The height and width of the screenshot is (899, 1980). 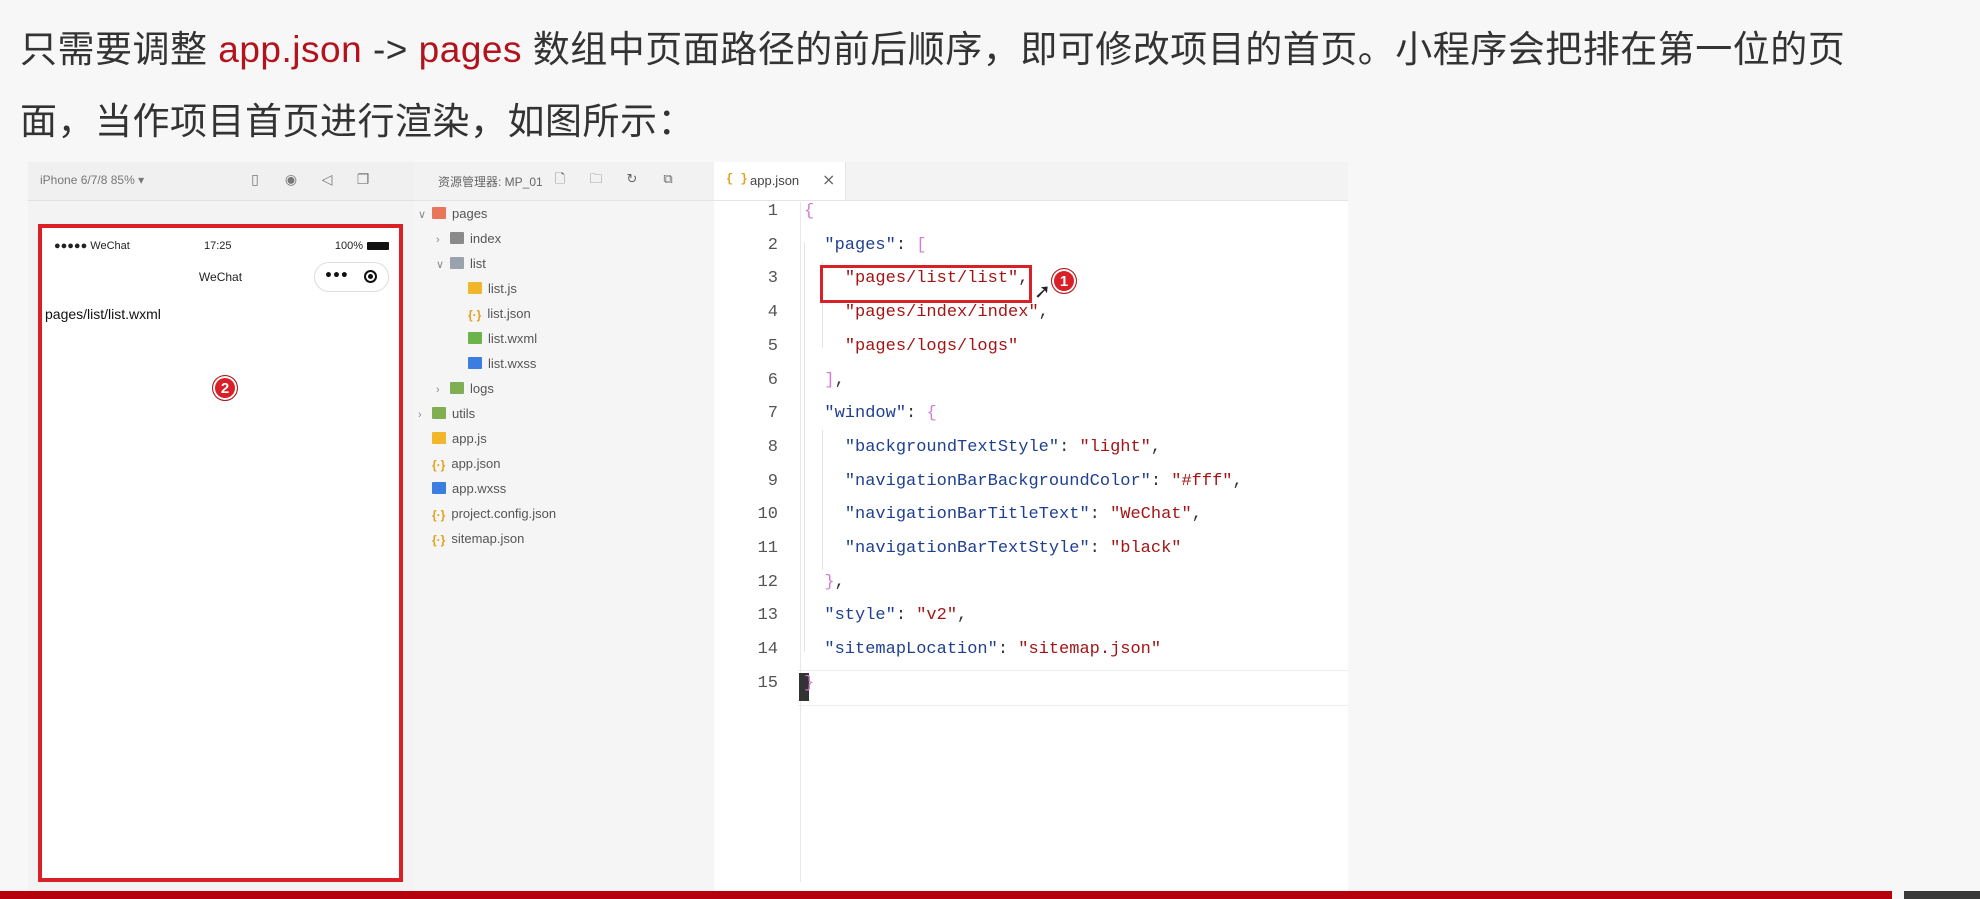 I want to click on phone-icon: ▯, so click(x=255, y=180).